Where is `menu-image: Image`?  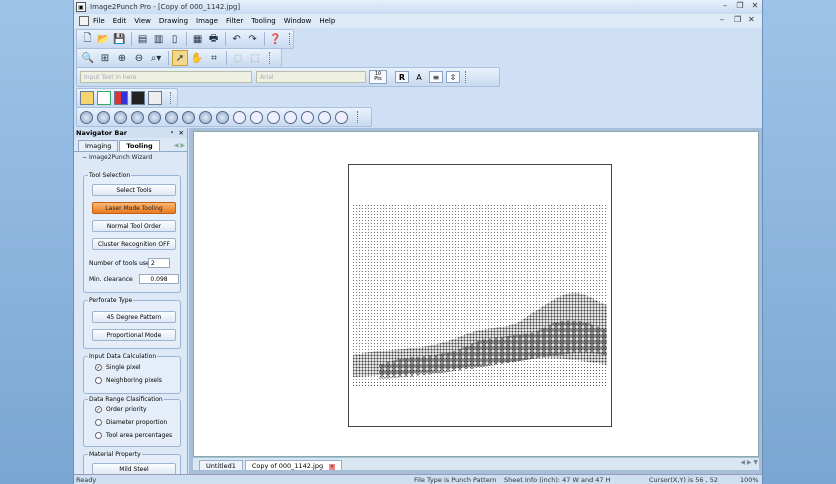
menu-image: Image is located at coordinates (207, 21).